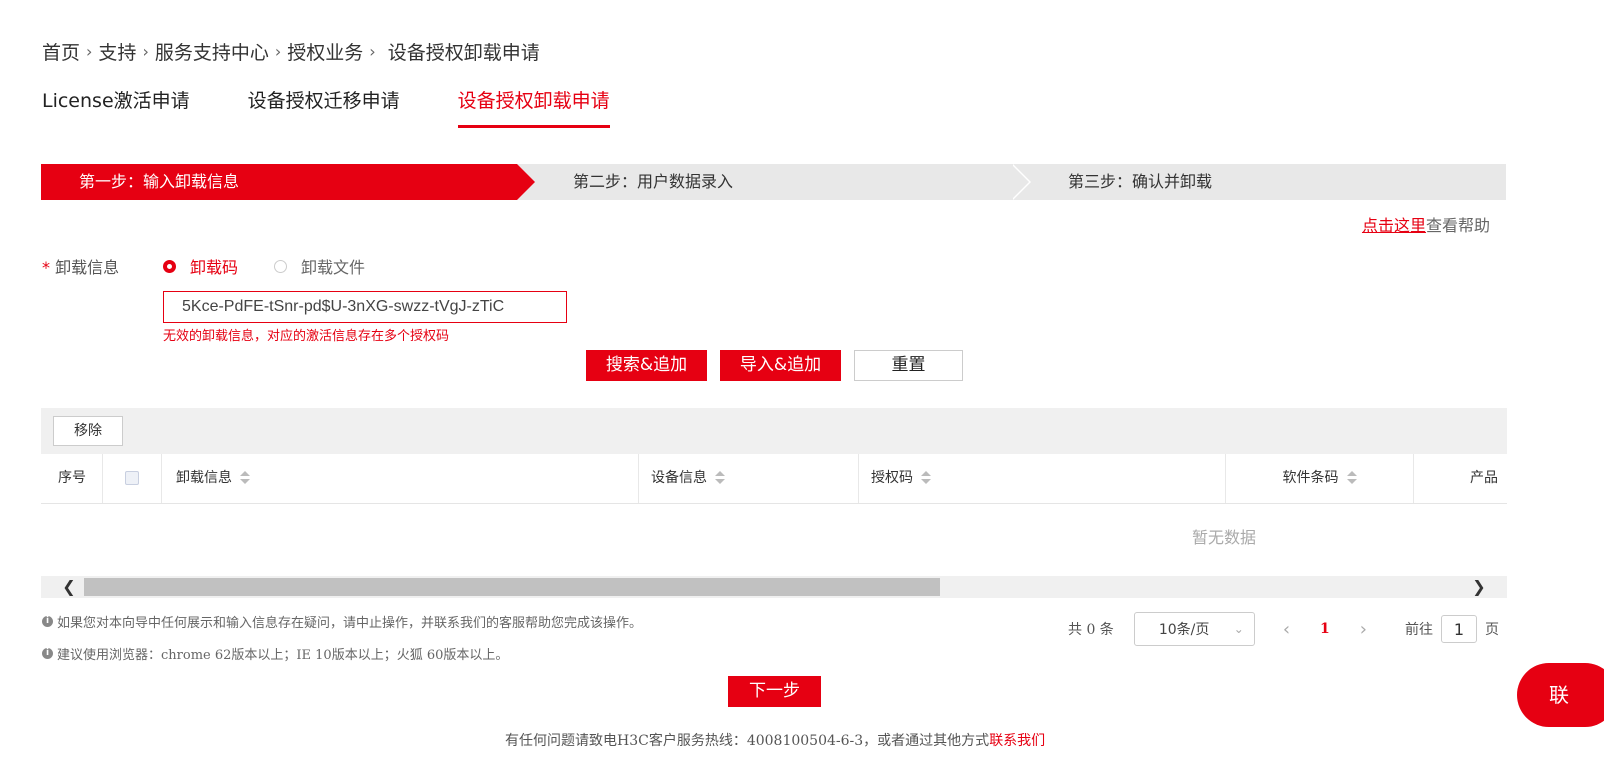 The height and width of the screenshot is (760, 1604). Describe the element at coordinates (333, 267) in the screenshot. I see `radio-uninstall-file-label: 卸载文件` at that location.